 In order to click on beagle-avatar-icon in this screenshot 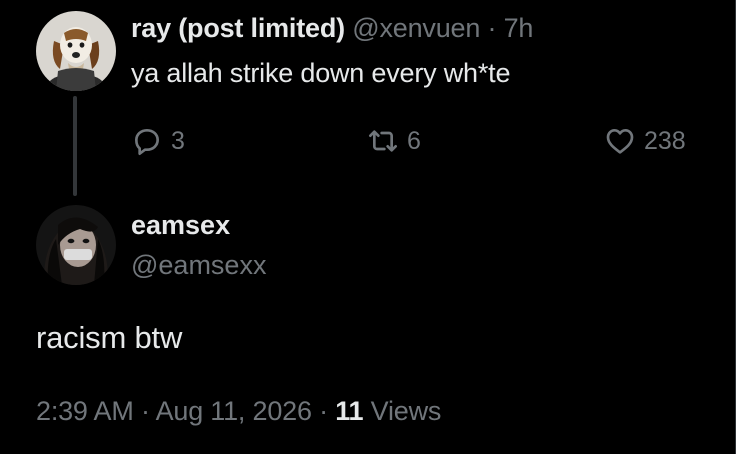, I will do `click(76, 51)`.